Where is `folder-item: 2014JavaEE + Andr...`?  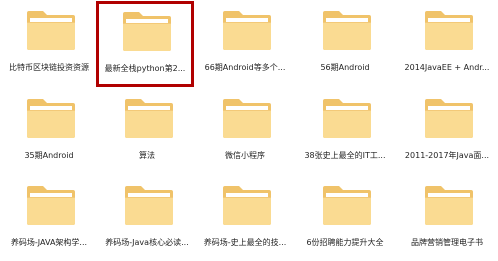 folder-item: 2014JavaEE + Andr... is located at coordinates (447, 43).